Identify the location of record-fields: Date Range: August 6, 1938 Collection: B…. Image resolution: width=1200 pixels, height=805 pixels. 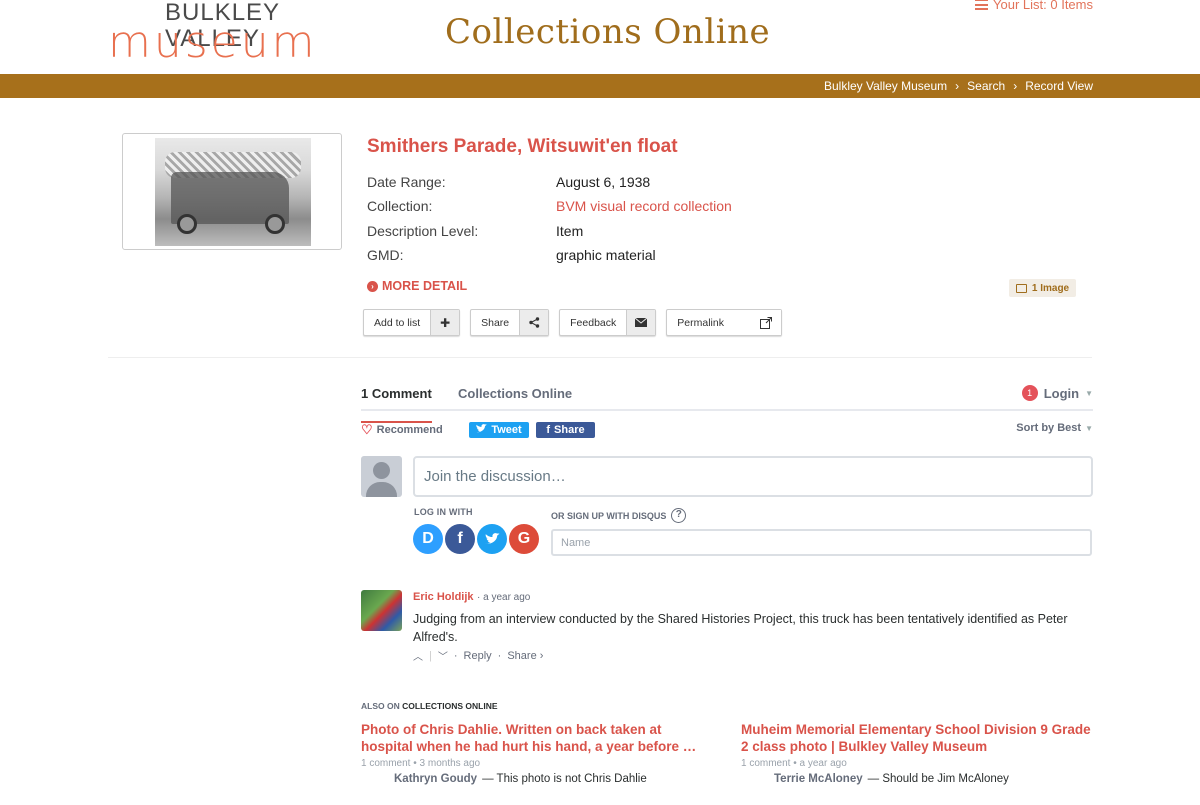
(549, 218).